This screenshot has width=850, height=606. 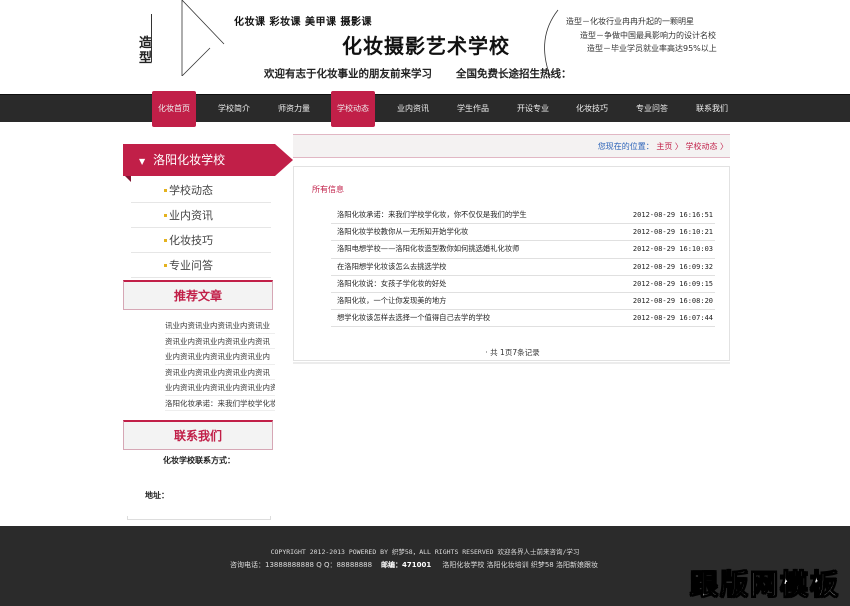 I want to click on sidebar-item-faq: 专业问答, so click(x=201, y=265).